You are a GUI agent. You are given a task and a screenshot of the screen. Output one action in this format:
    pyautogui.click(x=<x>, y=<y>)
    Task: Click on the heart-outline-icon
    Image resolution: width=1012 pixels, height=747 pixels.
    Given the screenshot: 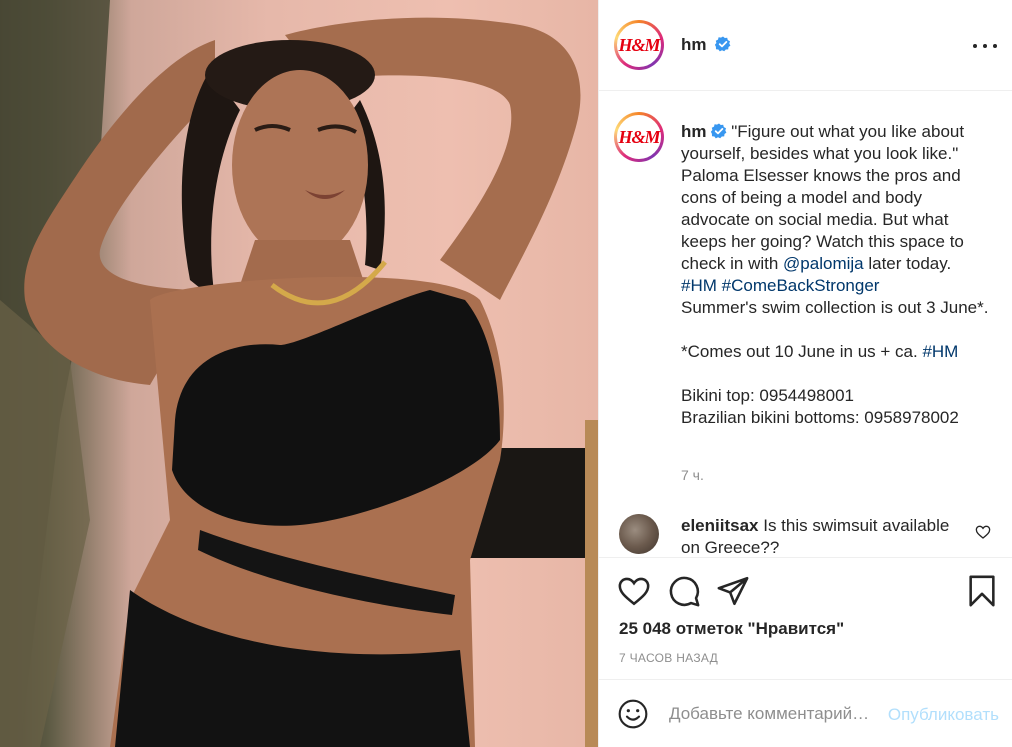 What is the action you would take?
    pyautogui.click(x=983, y=532)
    